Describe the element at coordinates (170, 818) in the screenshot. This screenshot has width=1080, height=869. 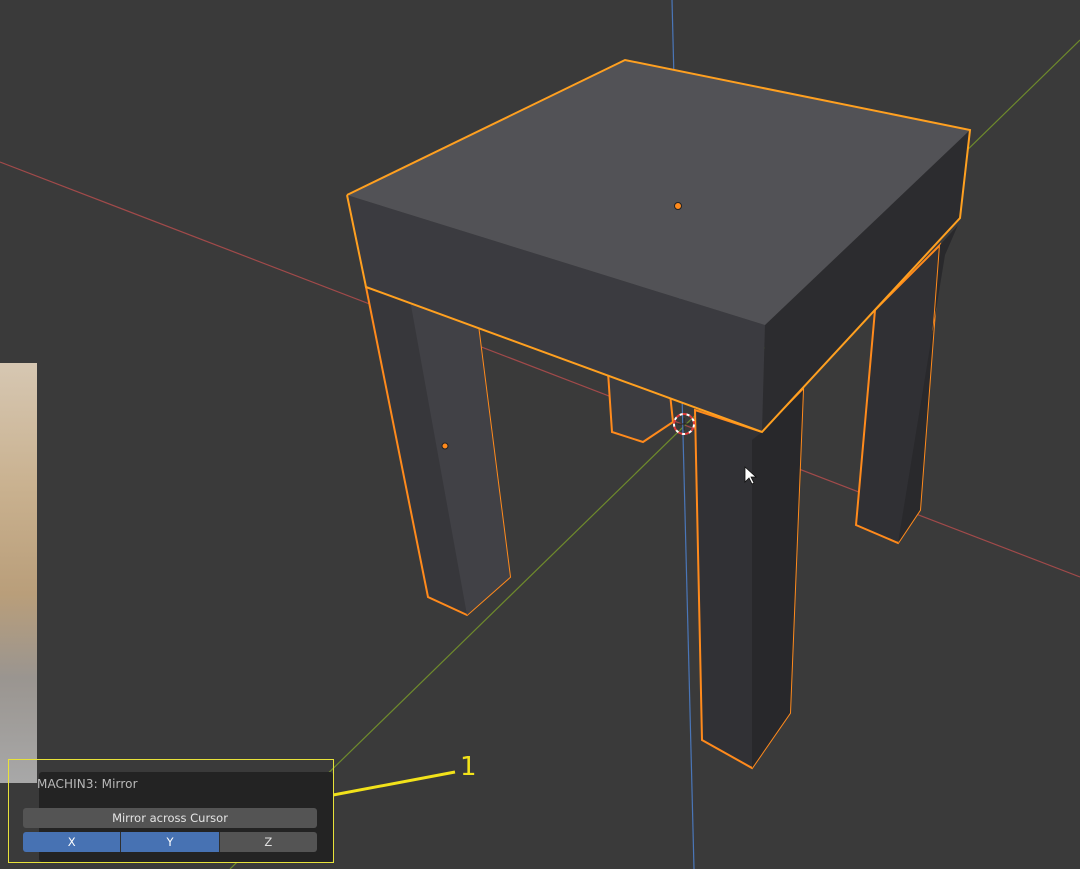
I see `mirror-across-cursor-button: Mirror across Cursor` at that location.